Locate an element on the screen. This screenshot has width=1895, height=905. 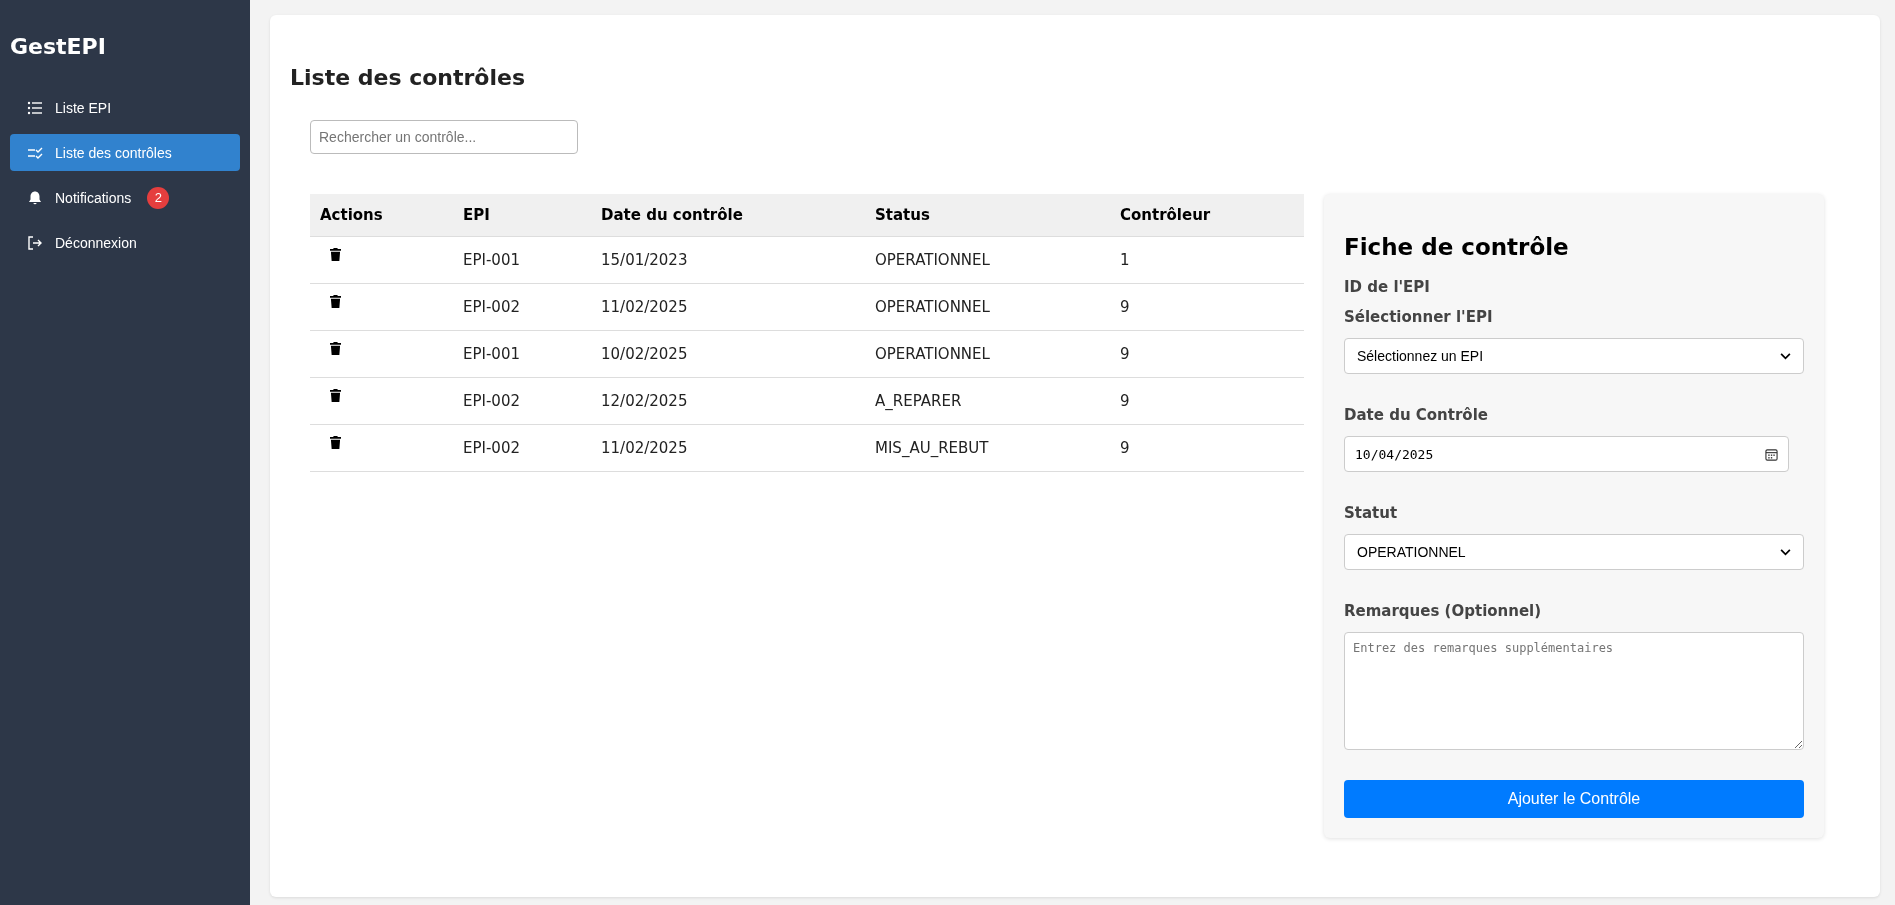
sidebar-item: Notifications 2 is located at coordinates (125, 197).